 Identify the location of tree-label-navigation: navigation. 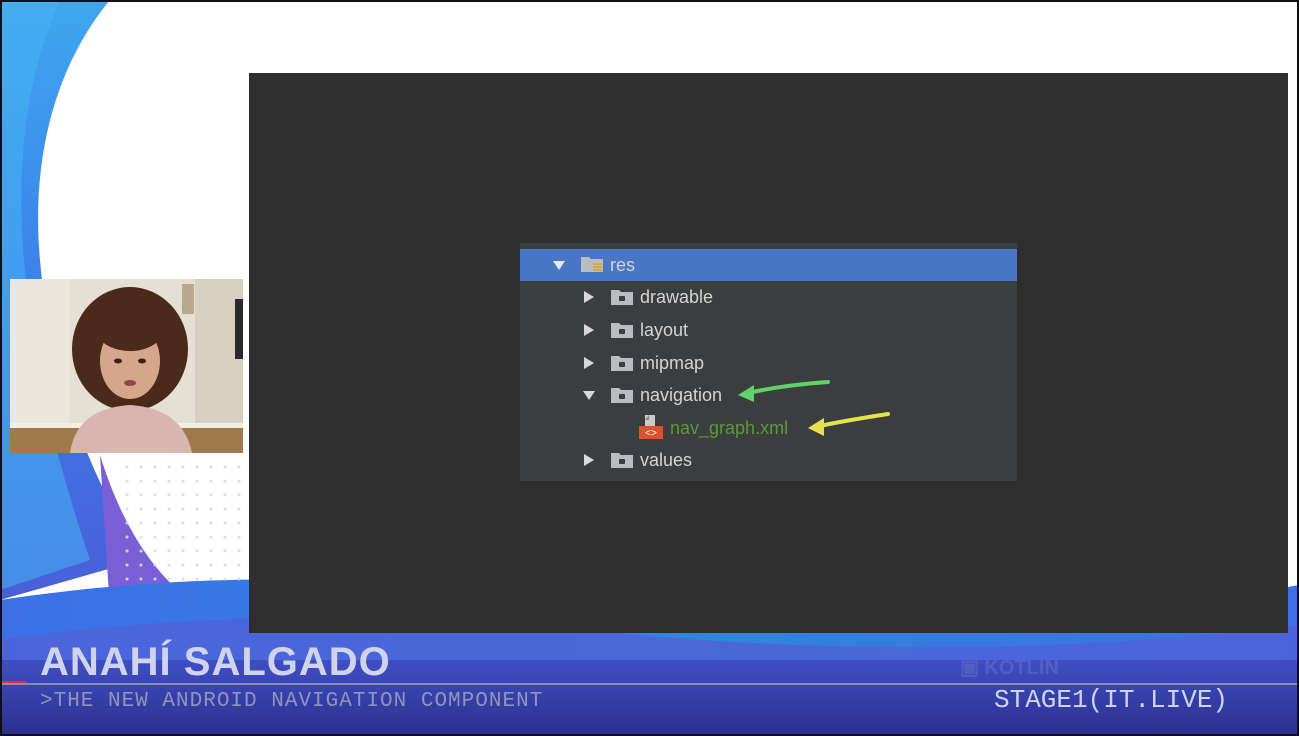
(681, 395).